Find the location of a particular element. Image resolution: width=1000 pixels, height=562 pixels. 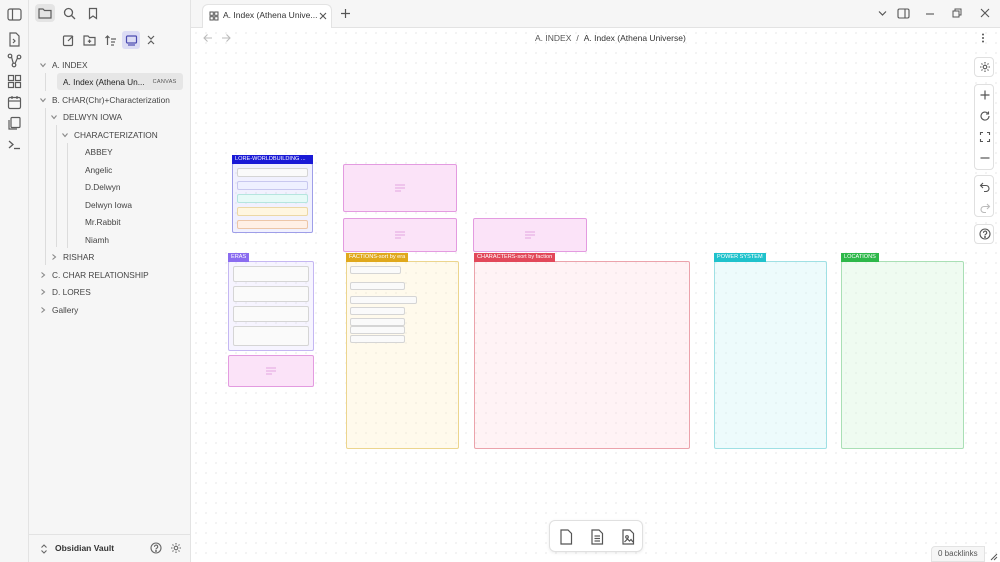

tree-label: Gallery is located at coordinates (65, 309).